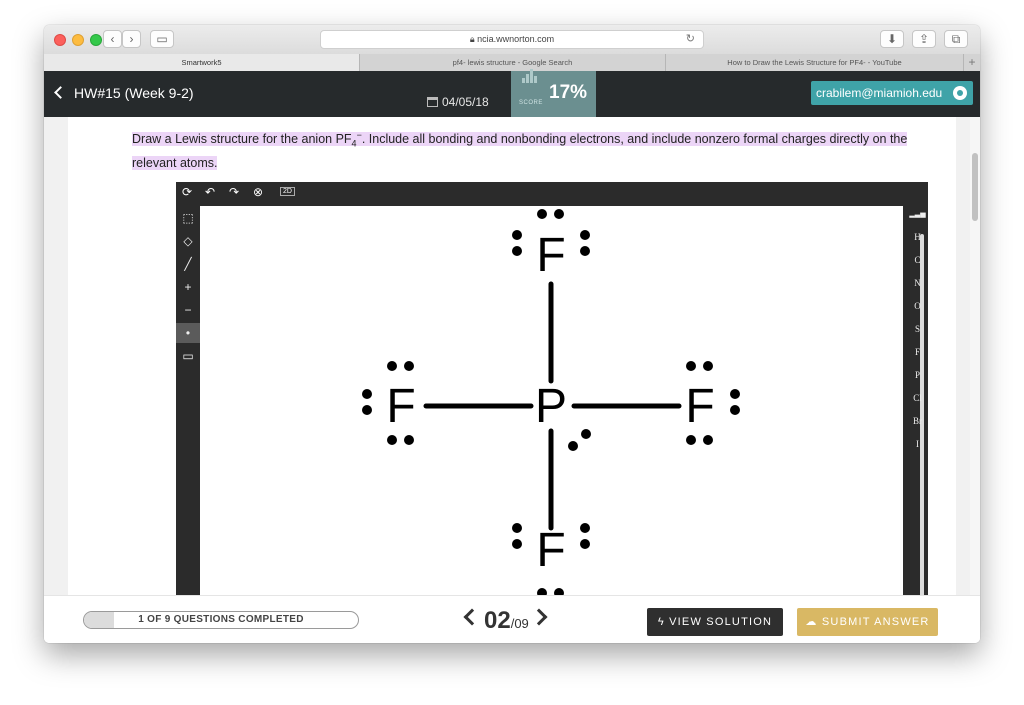 Image resolution: width=1024 pixels, height=705 pixels. I want to click on assignment-title: HW#15 (Week 9-2), so click(134, 93).